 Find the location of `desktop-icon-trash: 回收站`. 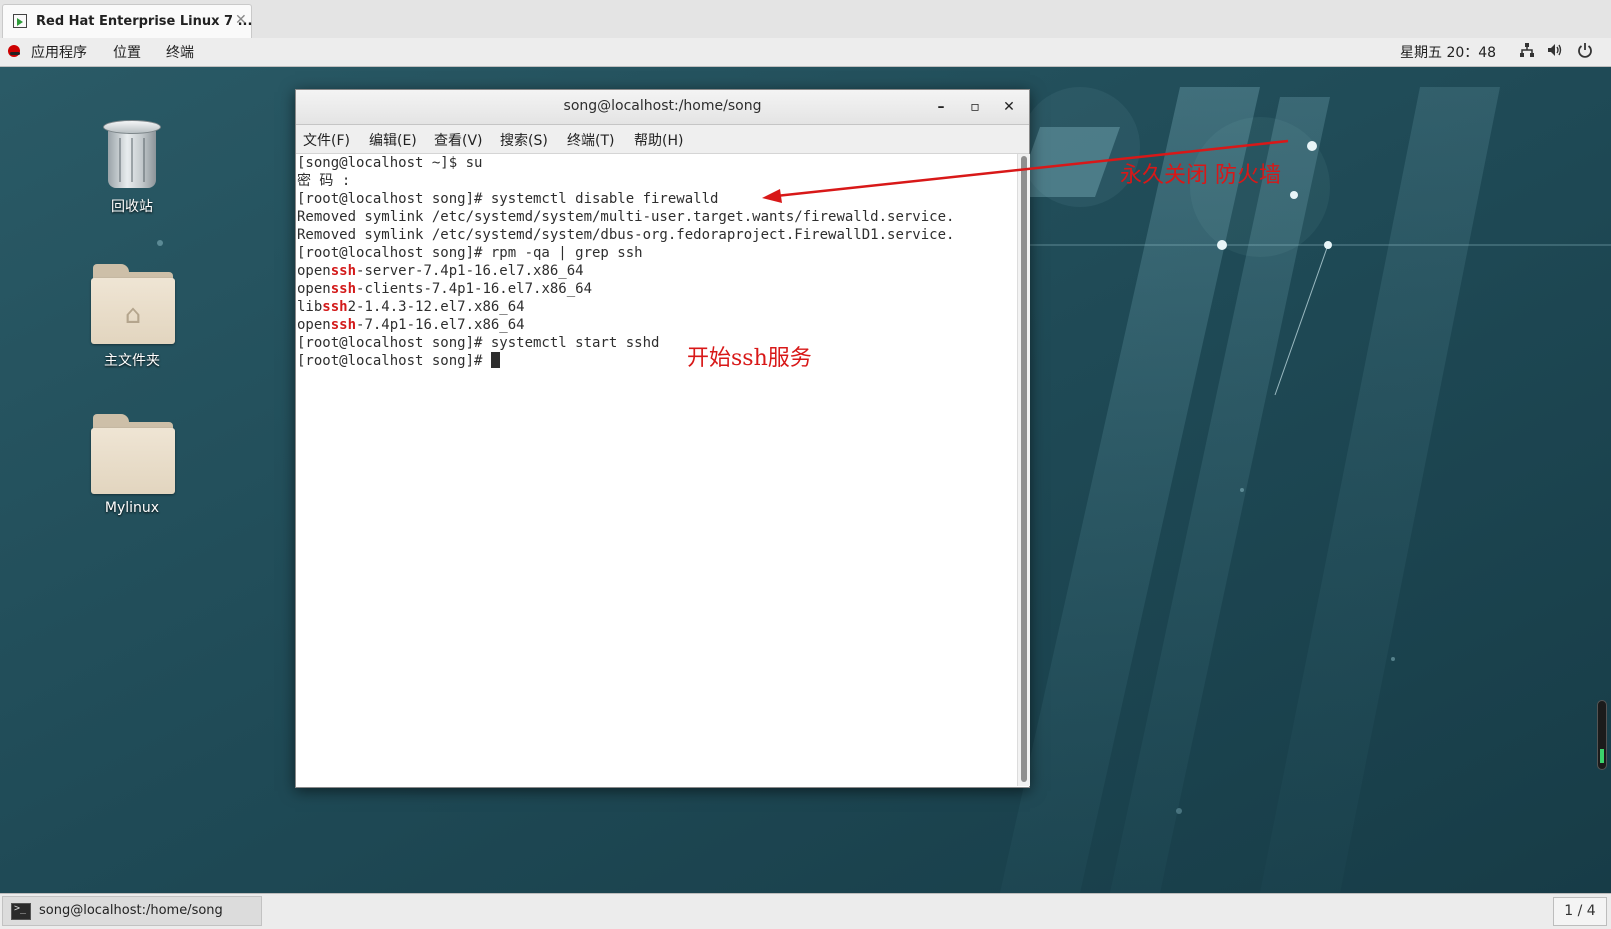

desktop-icon-trash: 回收站 is located at coordinates (132, 167).